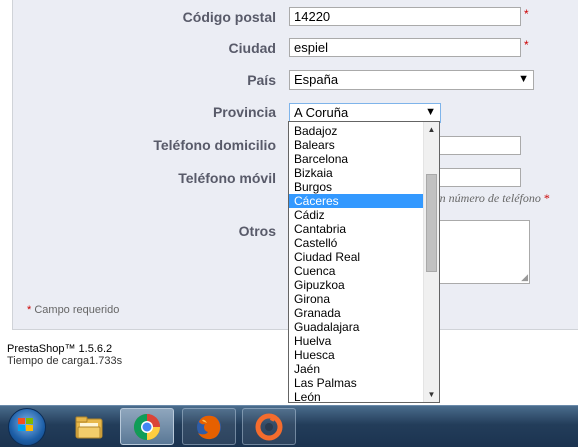 Image resolution: width=578 pixels, height=447 pixels. What do you see at coordinates (229, 17) in the screenshot?
I see `postal-code-label: Código postal` at bounding box center [229, 17].